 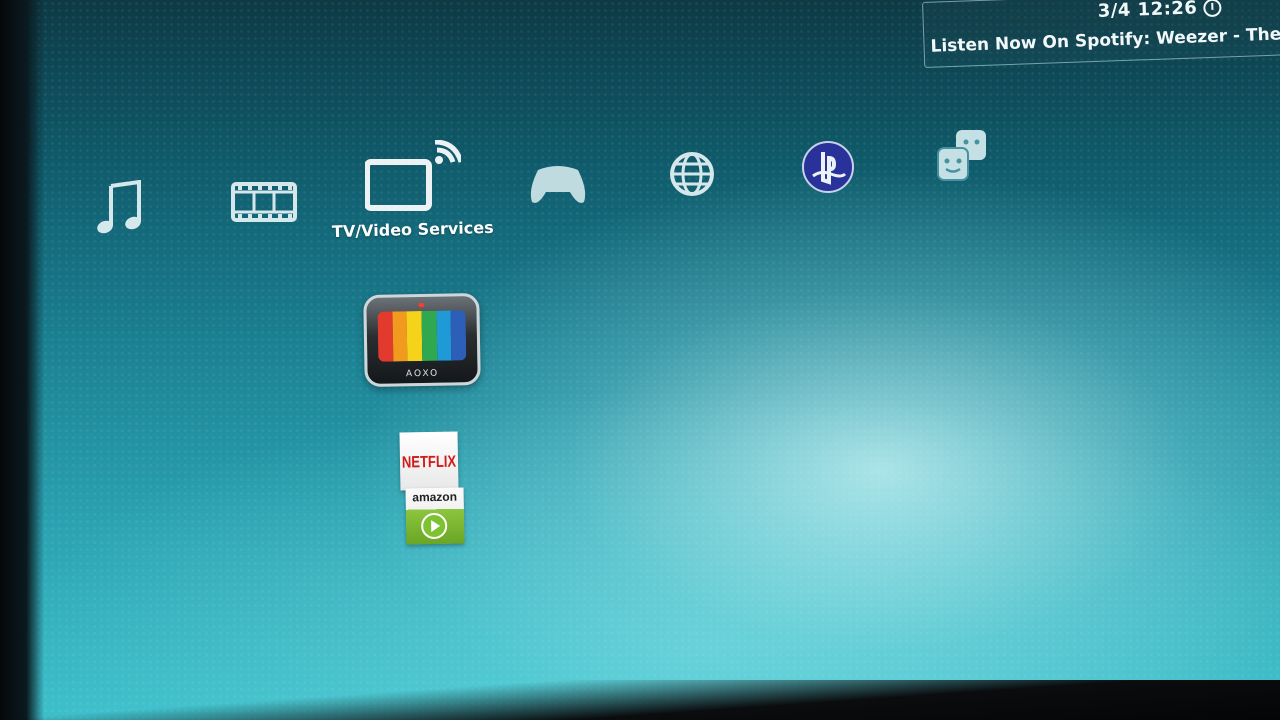 I want to click on globe-icon, so click(x=692, y=174).